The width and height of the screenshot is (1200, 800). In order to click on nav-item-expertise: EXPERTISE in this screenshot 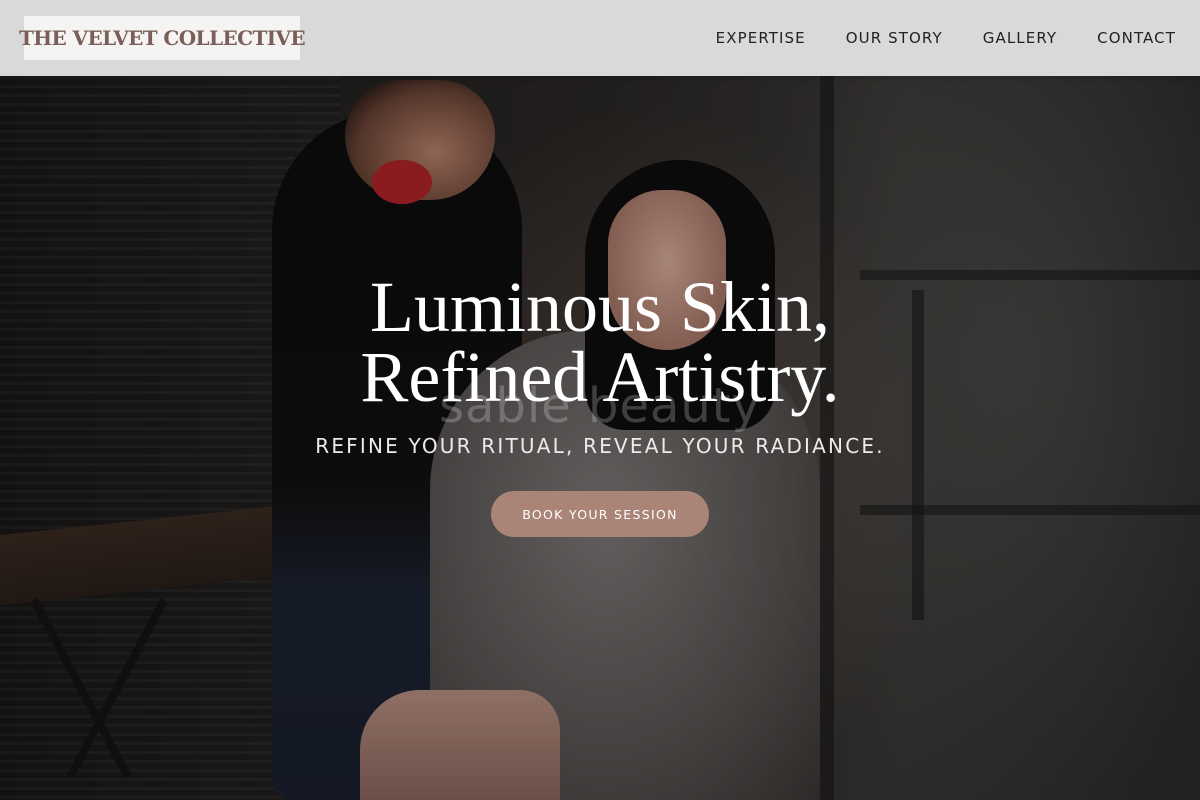, I will do `click(761, 38)`.